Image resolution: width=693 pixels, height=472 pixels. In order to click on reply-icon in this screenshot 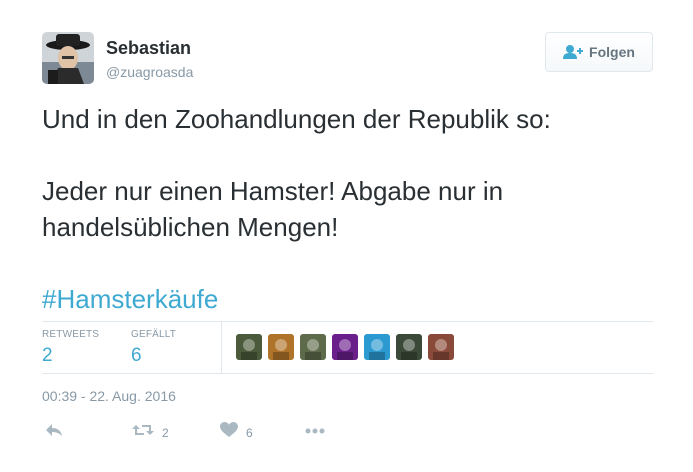, I will do `click(54, 432)`.